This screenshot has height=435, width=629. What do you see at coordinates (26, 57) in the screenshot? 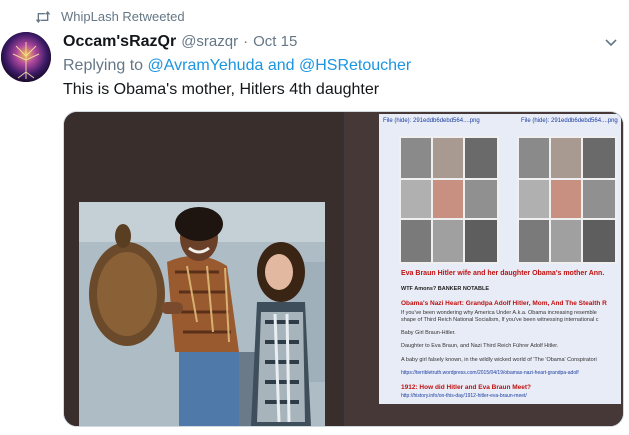
I see `avatar` at bounding box center [26, 57].